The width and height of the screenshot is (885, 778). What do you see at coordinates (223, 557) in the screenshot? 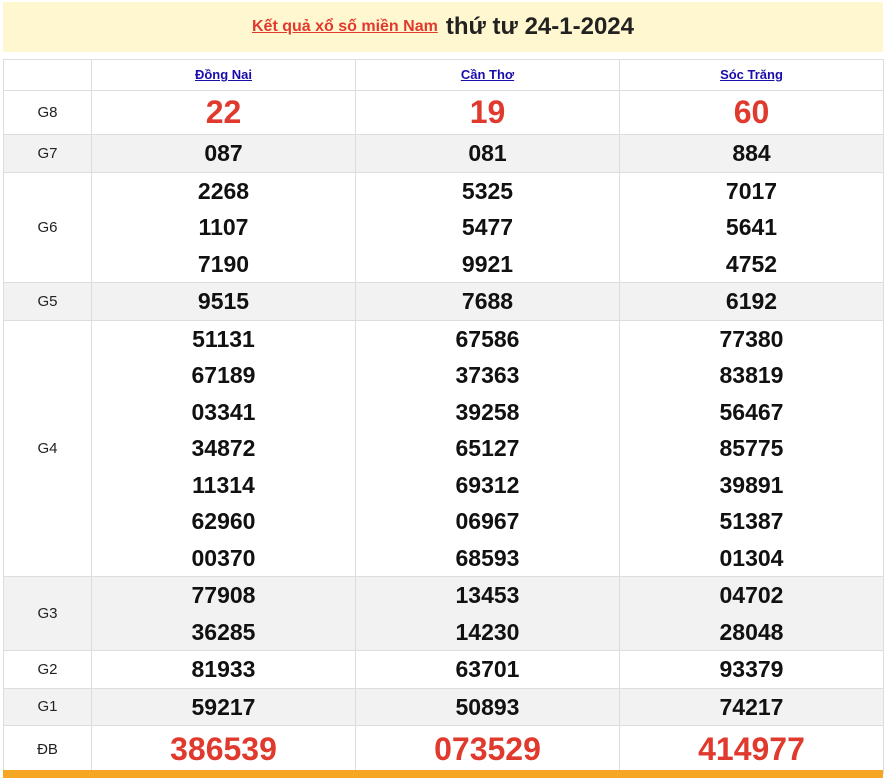
I see `prize-number: 00370` at bounding box center [223, 557].